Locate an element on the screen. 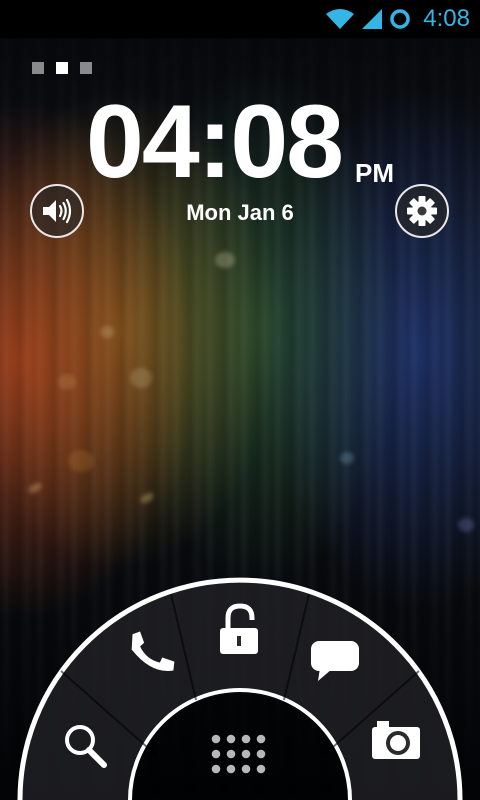  status-bar: 4:08 is located at coordinates (240, 19).